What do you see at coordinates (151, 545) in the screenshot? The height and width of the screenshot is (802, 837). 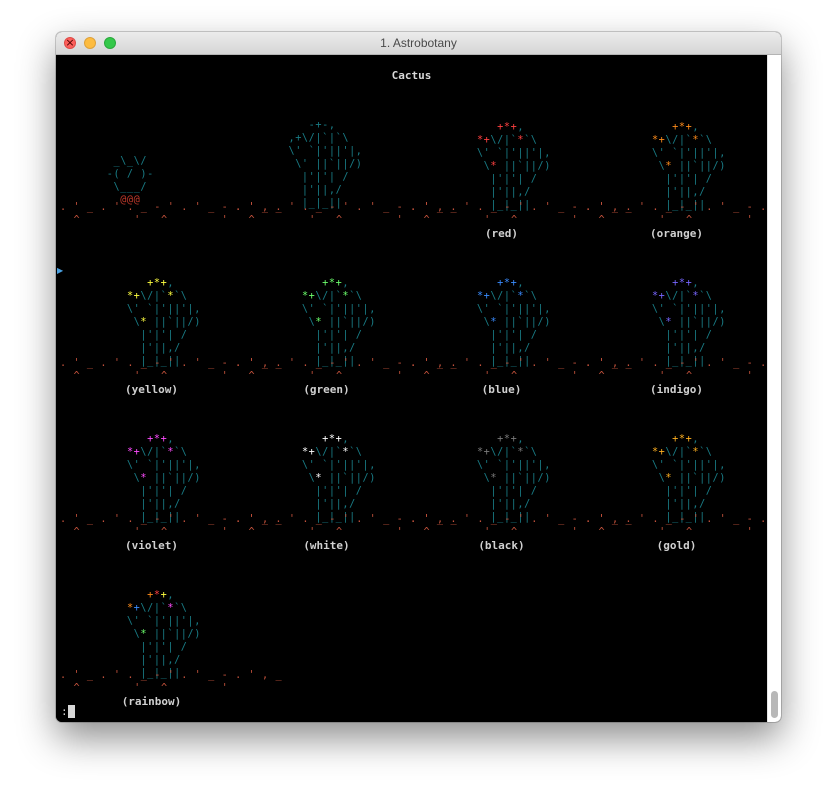 I see `stage-label: (violet)` at bounding box center [151, 545].